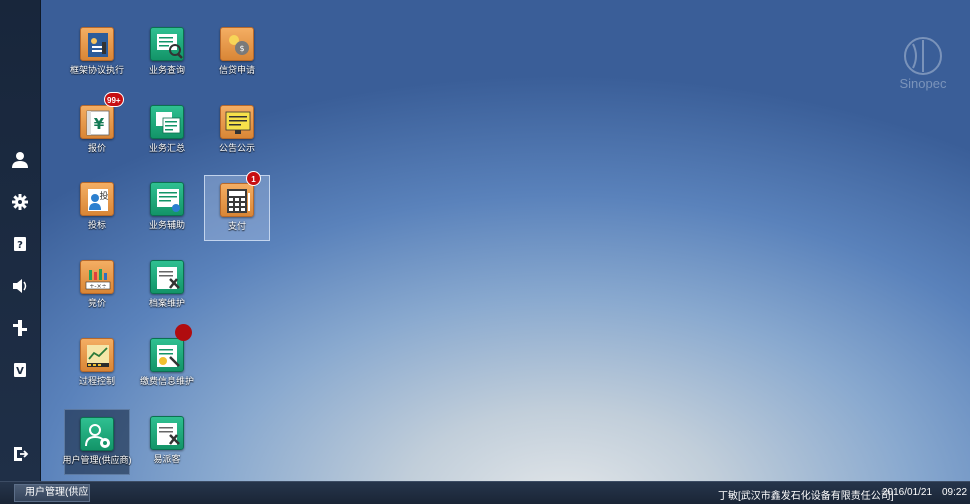 Image resolution: width=970 pixels, height=504 pixels. Describe the element at coordinates (167, 44) in the screenshot. I see `business-query-icon` at that location.